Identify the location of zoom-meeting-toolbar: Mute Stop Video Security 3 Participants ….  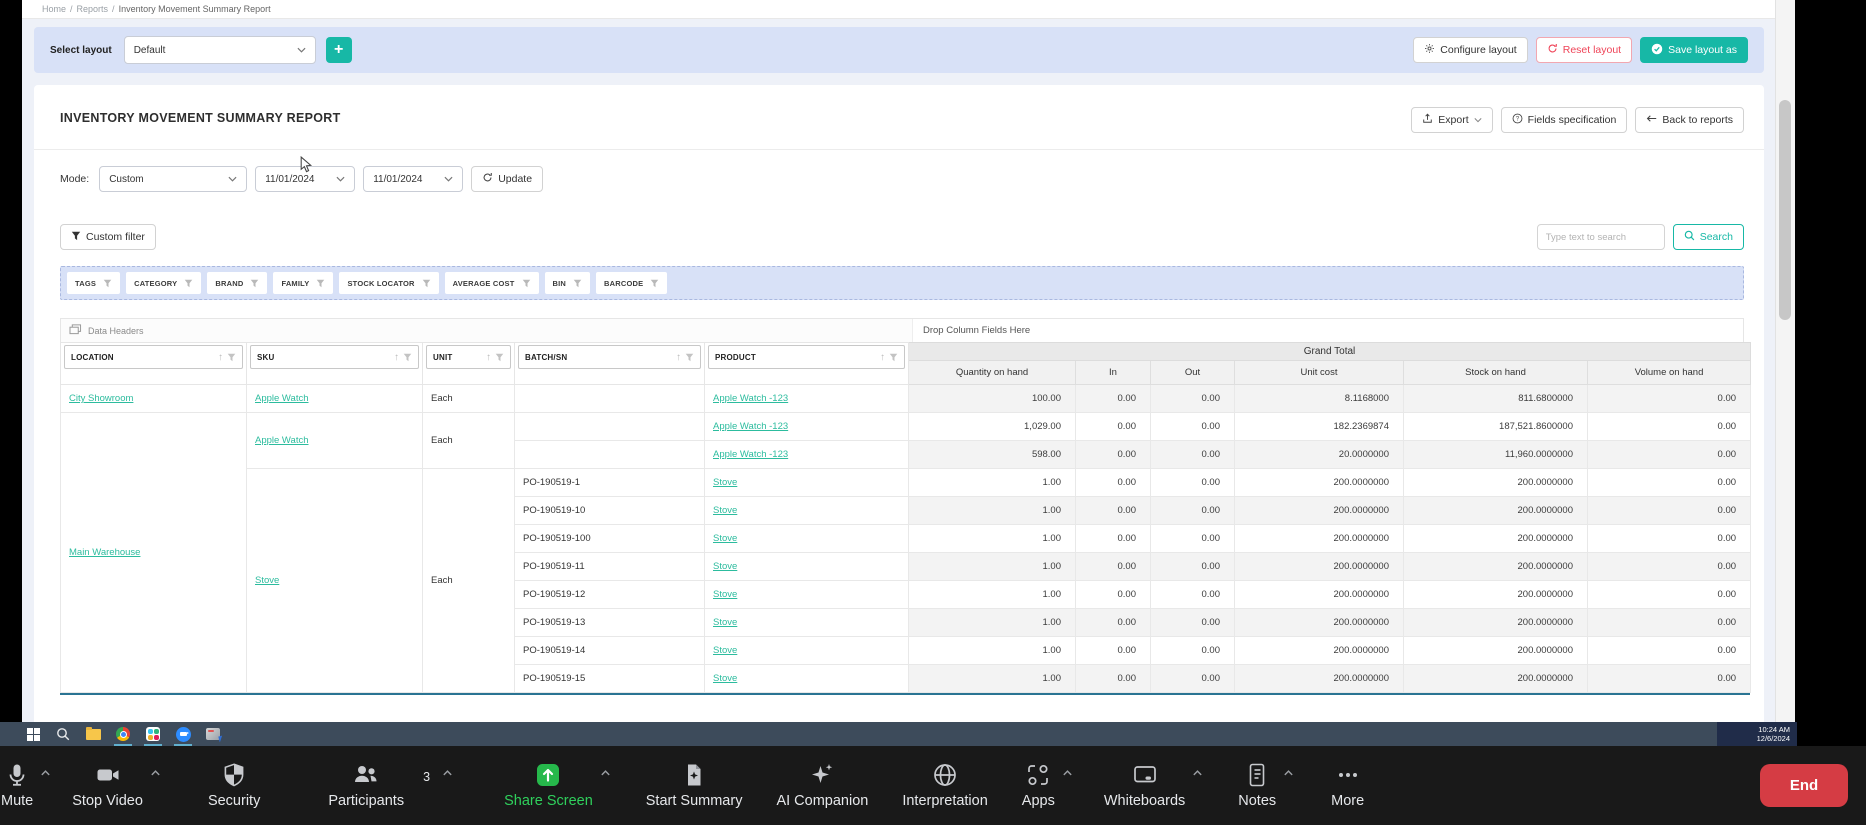
(933, 785).